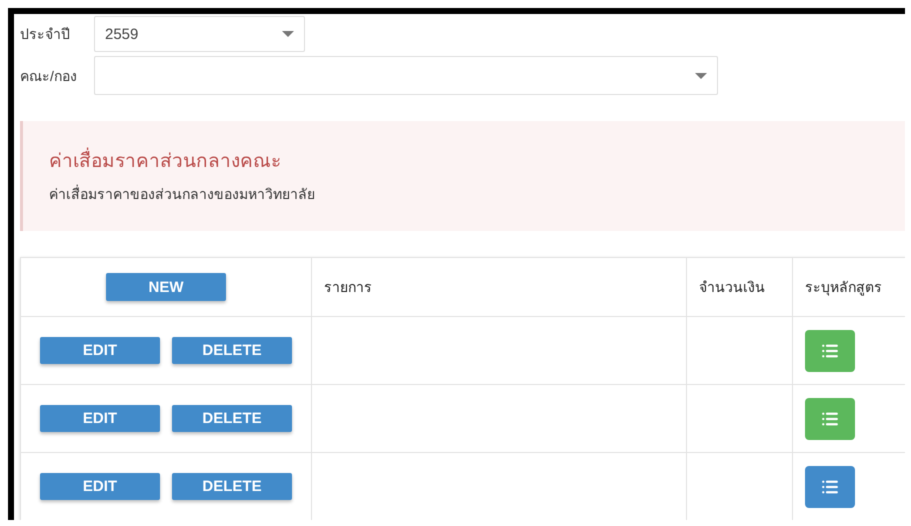 This screenshot has height=526, width=911. Describe the element at coordinates (348, 287) in the screenshot. I see `column-header: รายการ` at that location.